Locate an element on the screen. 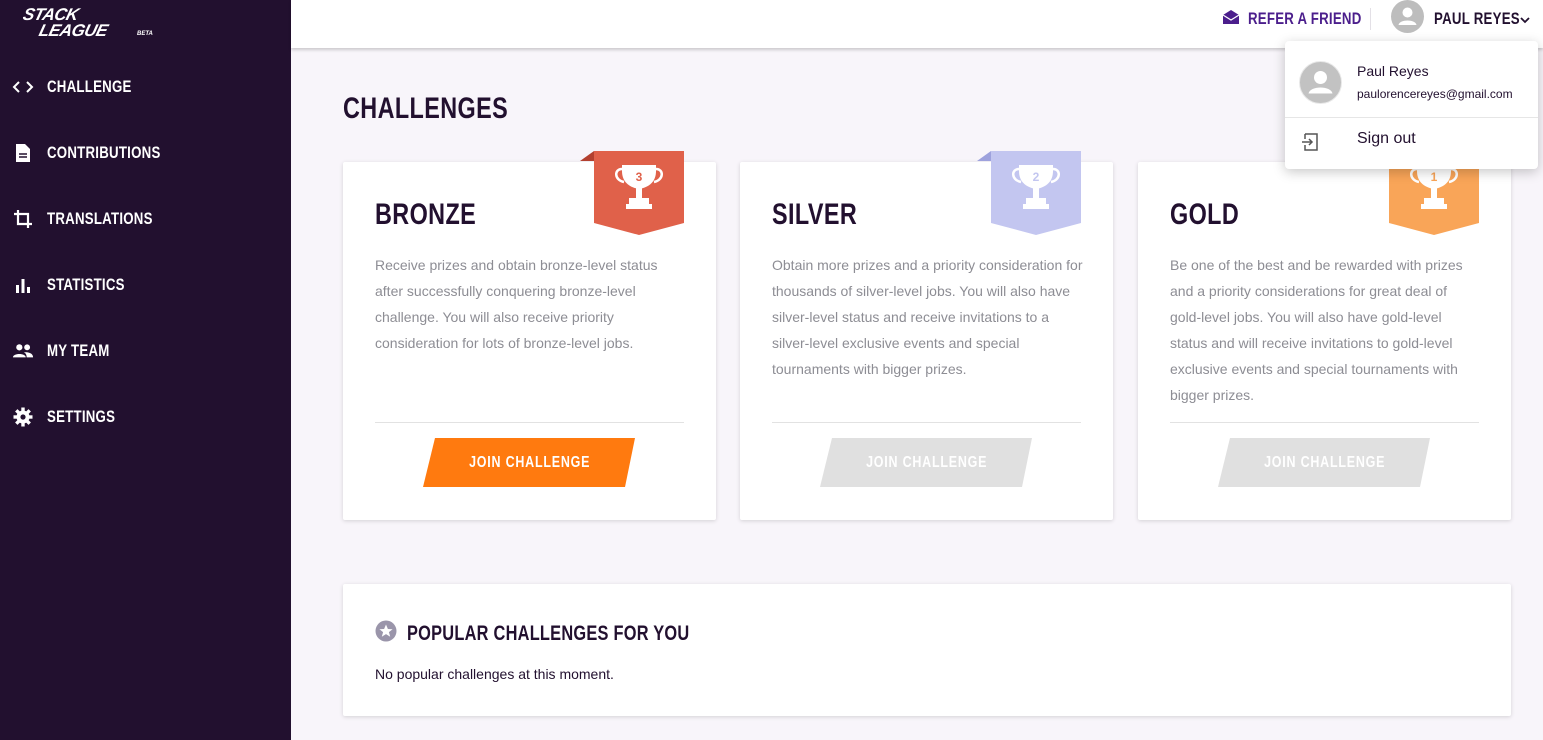 The height and width of the screenshot is (740, 1543). join-challenge-button-silver: JOIN CHALLENGE is located at coordinates (927, 462).